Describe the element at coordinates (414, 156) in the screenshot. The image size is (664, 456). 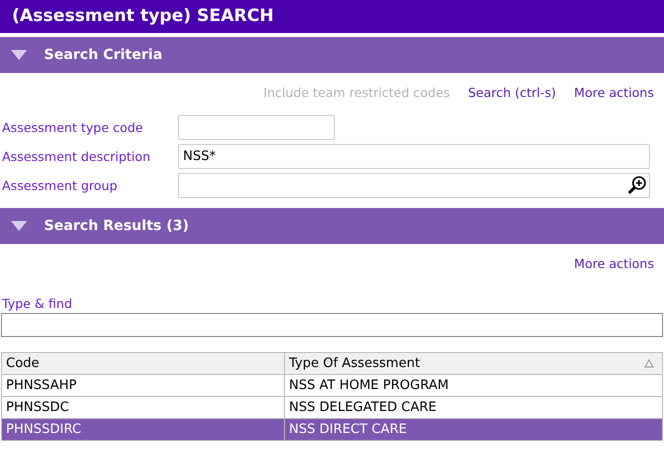
I see `input-field: NSS*` at that location.